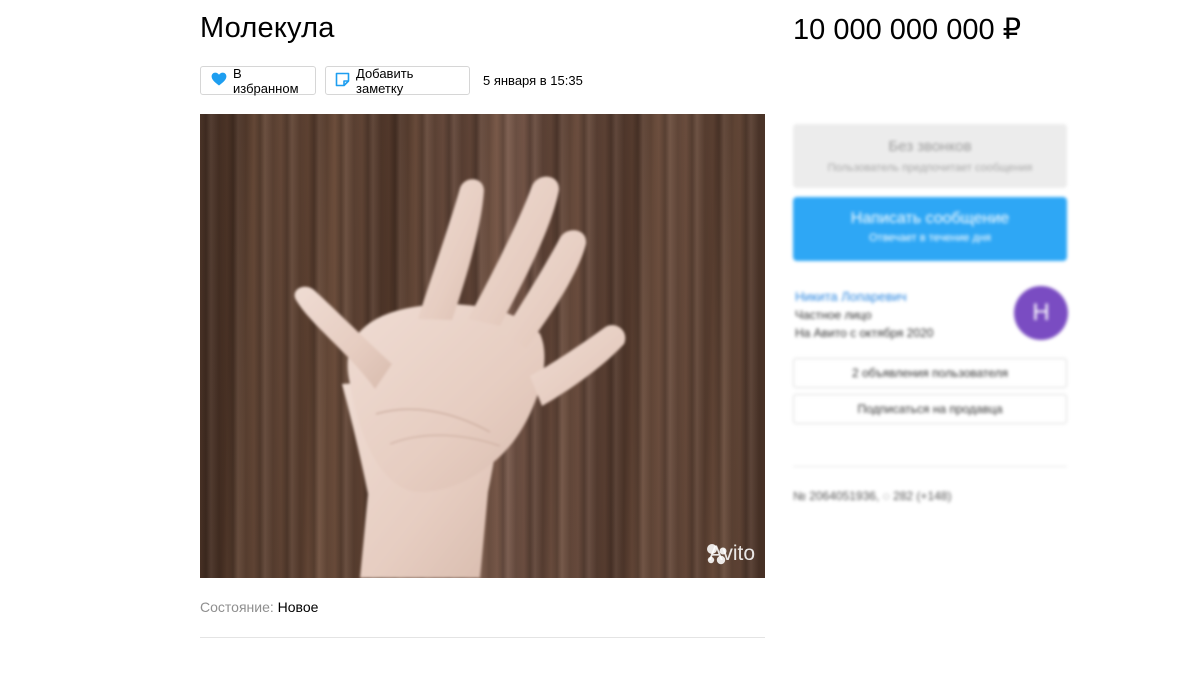 The width and height of the screenshot is (1200, 675). I want to click on no-calls-subtitle: Пользователь предпочитает сообщения, so click(930, 168).